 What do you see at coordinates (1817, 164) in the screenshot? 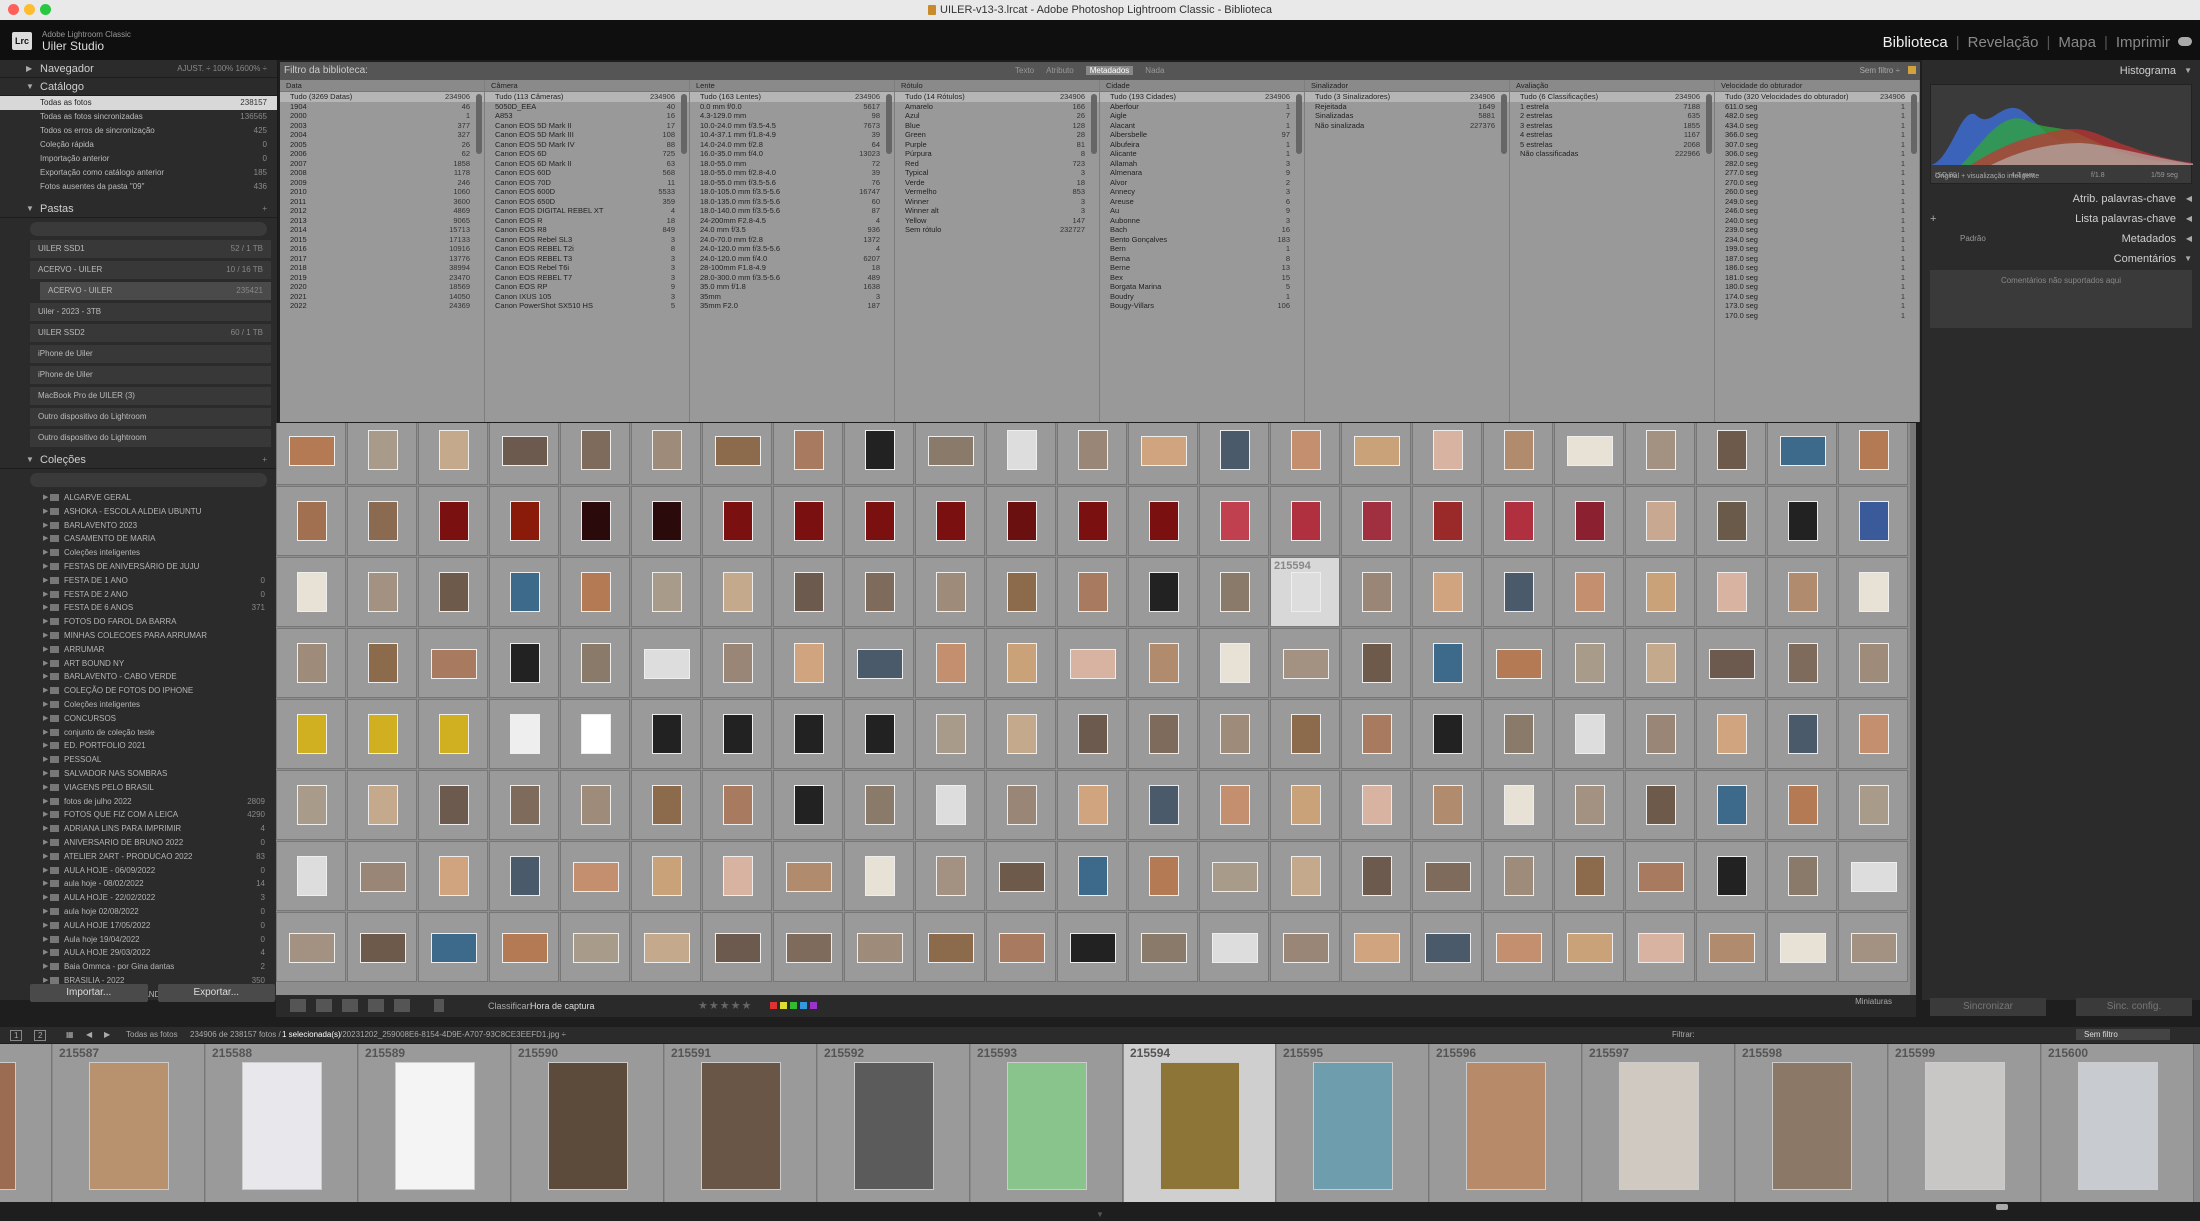
I see `metadata-row: 282.0 seg 1` at bounding box center [1817, 164].